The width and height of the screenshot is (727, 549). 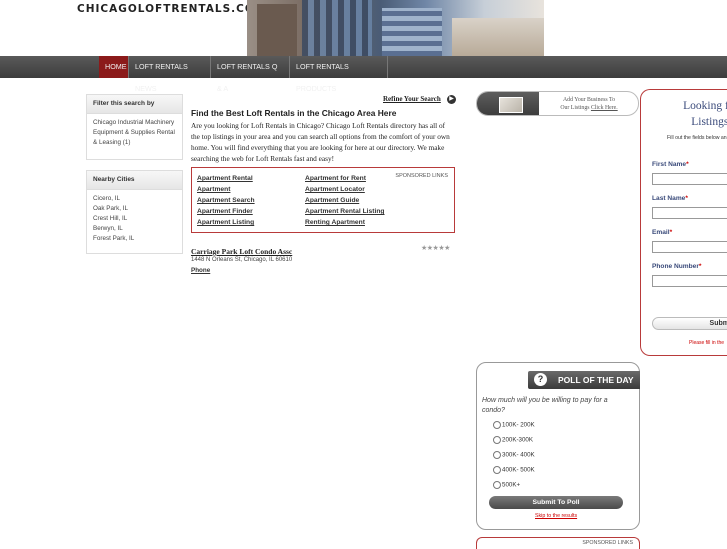 What do you see at coordinates (134, 104) in the screenshot?
I see `filter-heading: Filter this search by` at bounding box center [134, 104].